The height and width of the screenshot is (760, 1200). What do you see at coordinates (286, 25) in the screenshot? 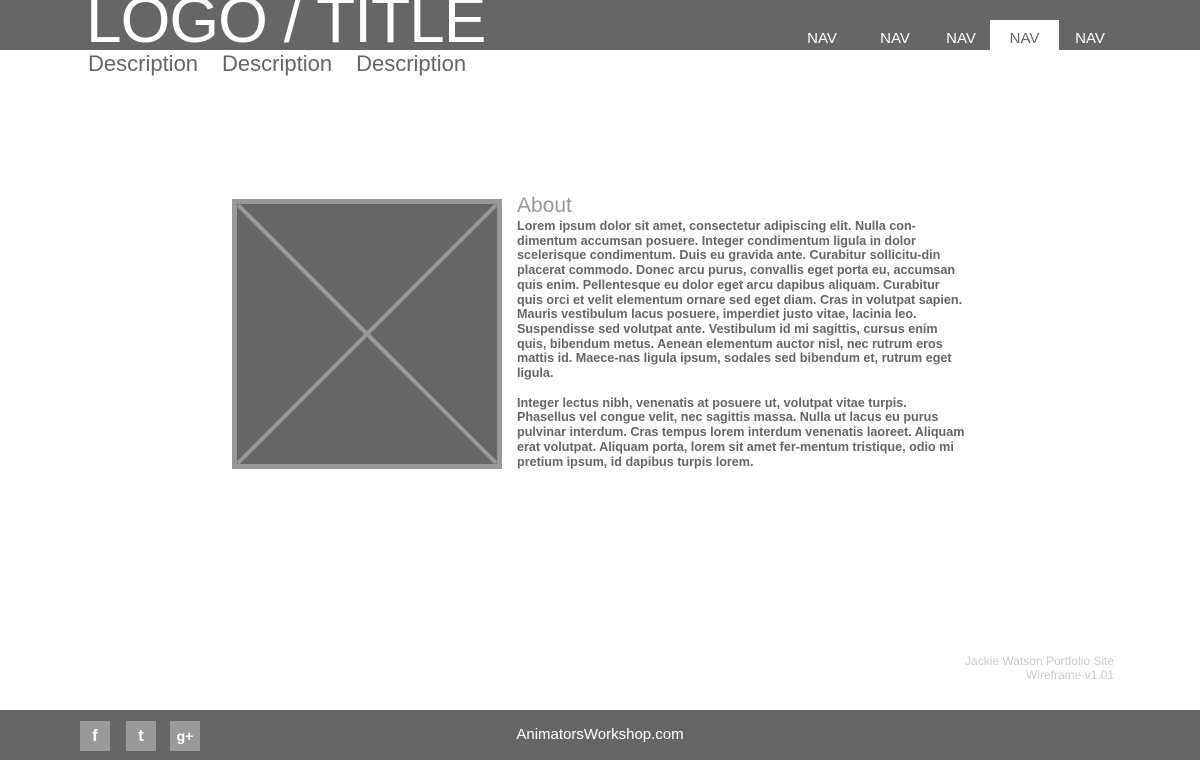
I see `logo-title: LOGO / TITLE` at bounding box center [286, 25].